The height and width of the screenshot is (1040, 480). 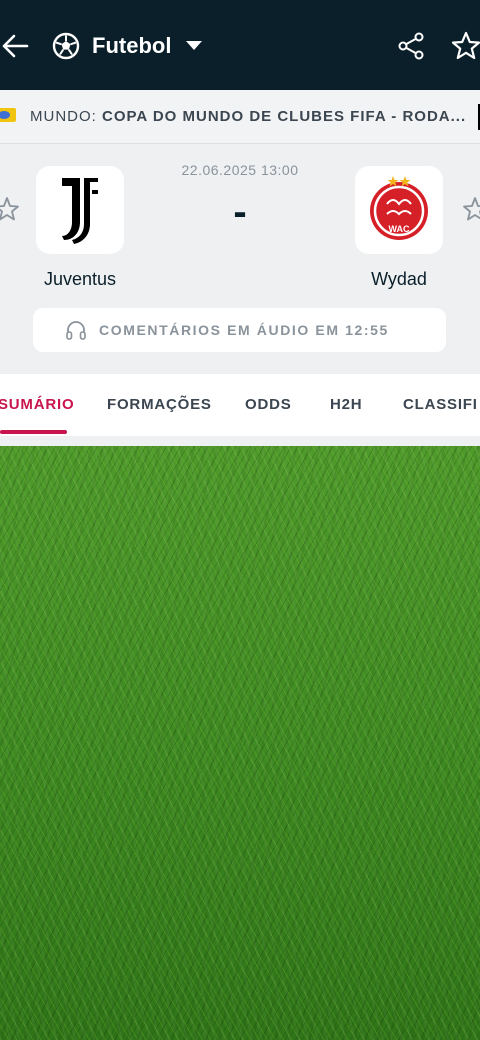 I want to click on spacer, so click(x=240, y=441).